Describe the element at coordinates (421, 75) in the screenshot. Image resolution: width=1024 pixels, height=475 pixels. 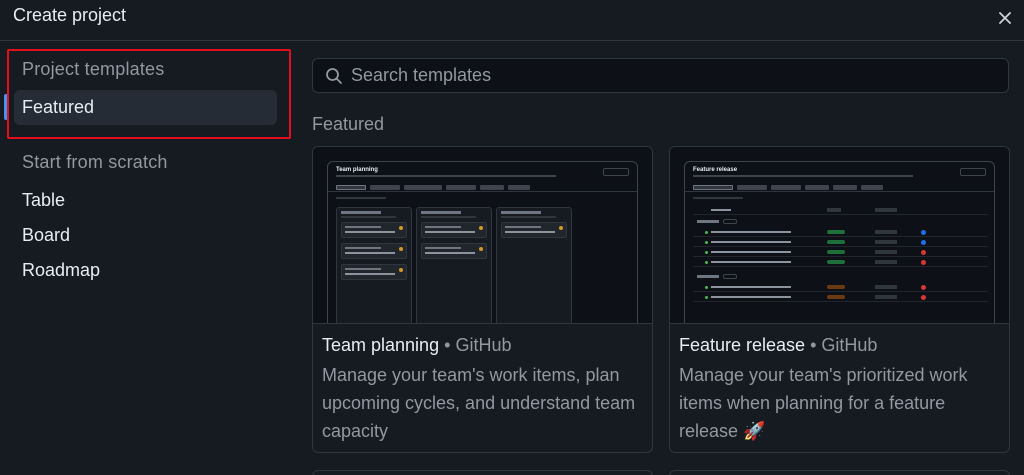
I see `search-placeholder: Search templates` at that location.